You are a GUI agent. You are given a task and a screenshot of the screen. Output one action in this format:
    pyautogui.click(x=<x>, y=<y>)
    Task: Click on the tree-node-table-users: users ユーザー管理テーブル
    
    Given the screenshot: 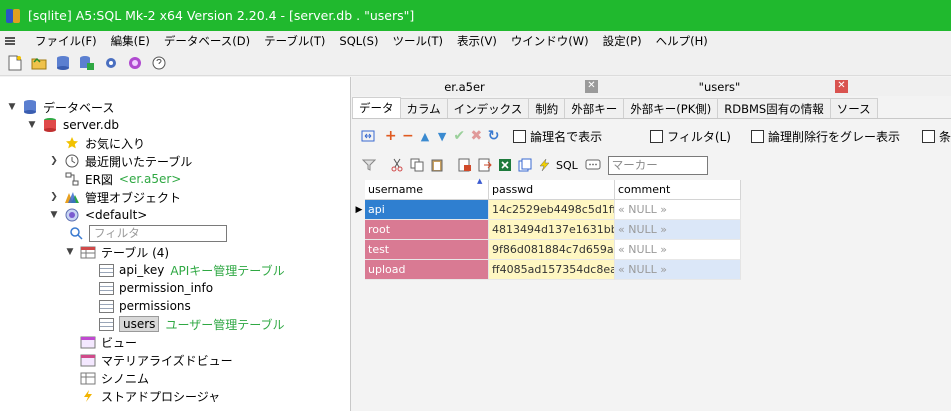 What is the action you would take?
    pyautogui.click(x=191, y=324)
    